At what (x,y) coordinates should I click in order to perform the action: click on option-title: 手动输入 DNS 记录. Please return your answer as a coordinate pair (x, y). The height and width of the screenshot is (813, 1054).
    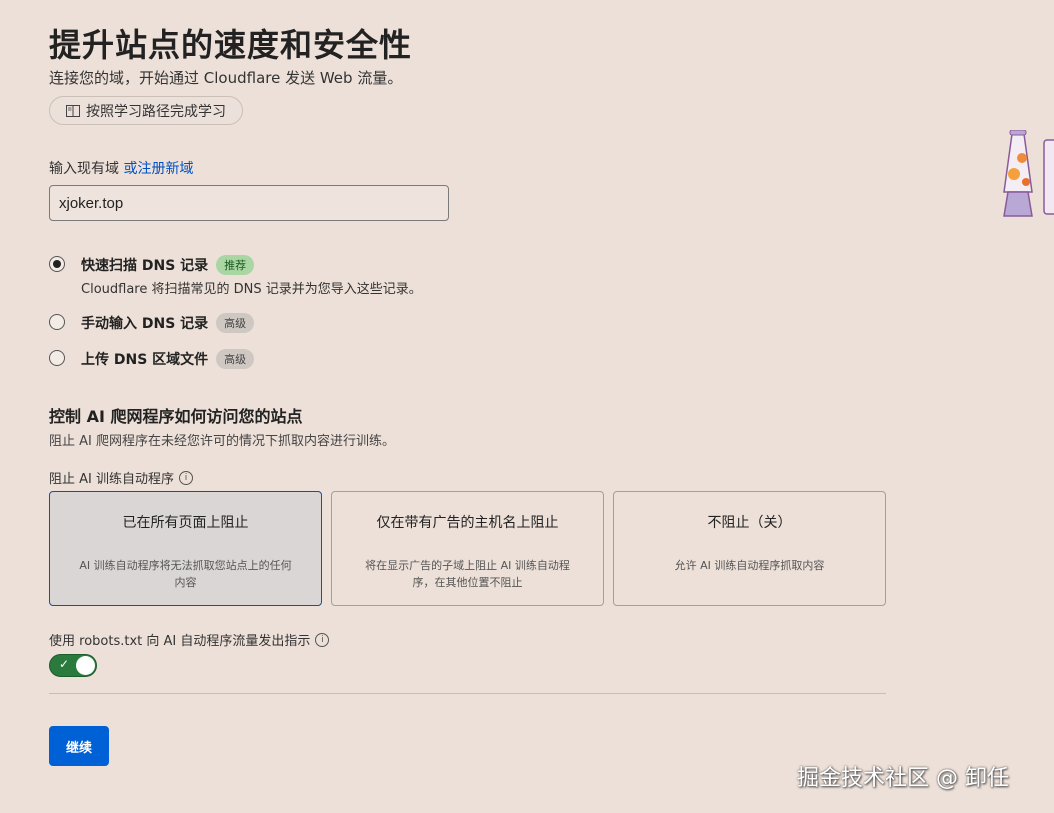
    Looking at the image, I should click on (145, 324).